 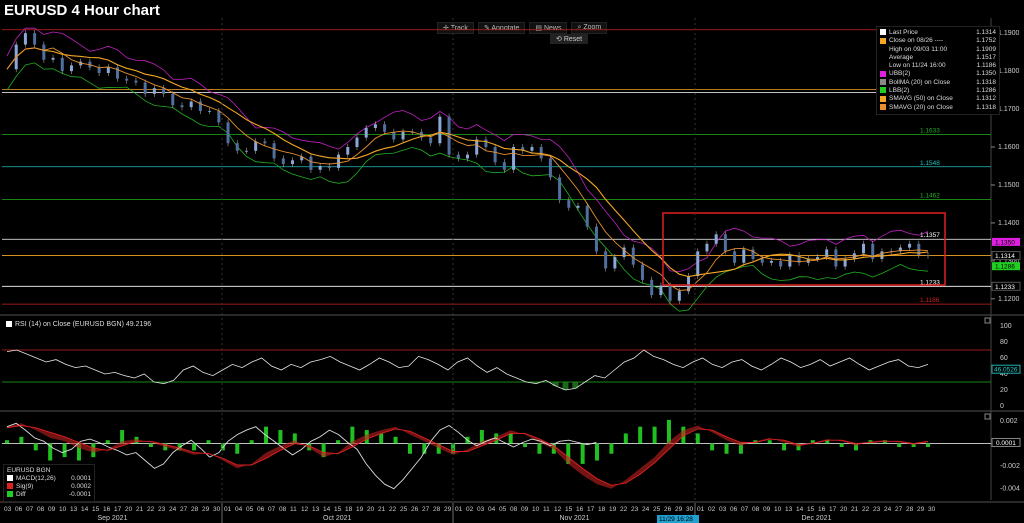 I want to click on price-tick-label: 1.1500, so click(x=1009, y=185).